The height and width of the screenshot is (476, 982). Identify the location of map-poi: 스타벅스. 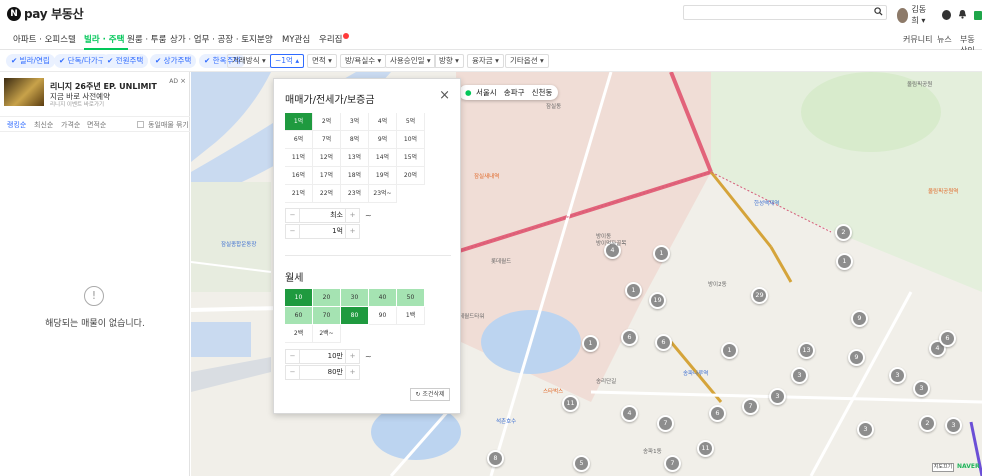
(553, 391).